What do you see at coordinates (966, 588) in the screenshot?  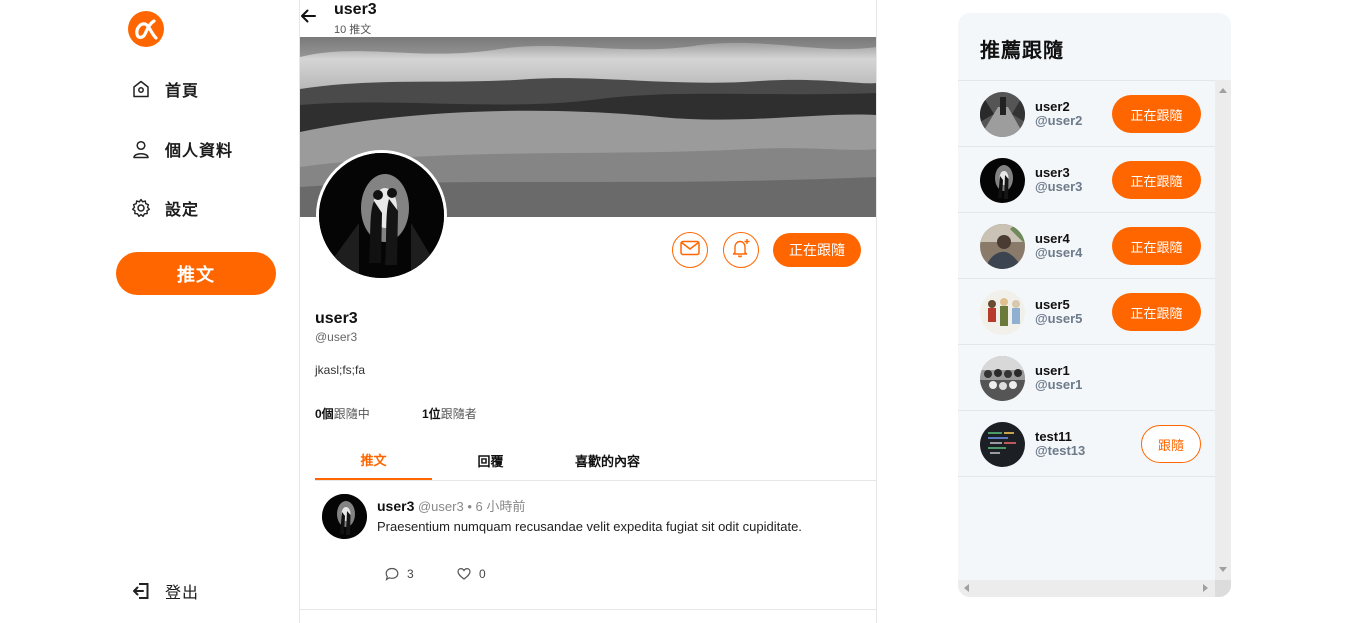 I see `scroll-left-icon` at bounding box center [966, 588].